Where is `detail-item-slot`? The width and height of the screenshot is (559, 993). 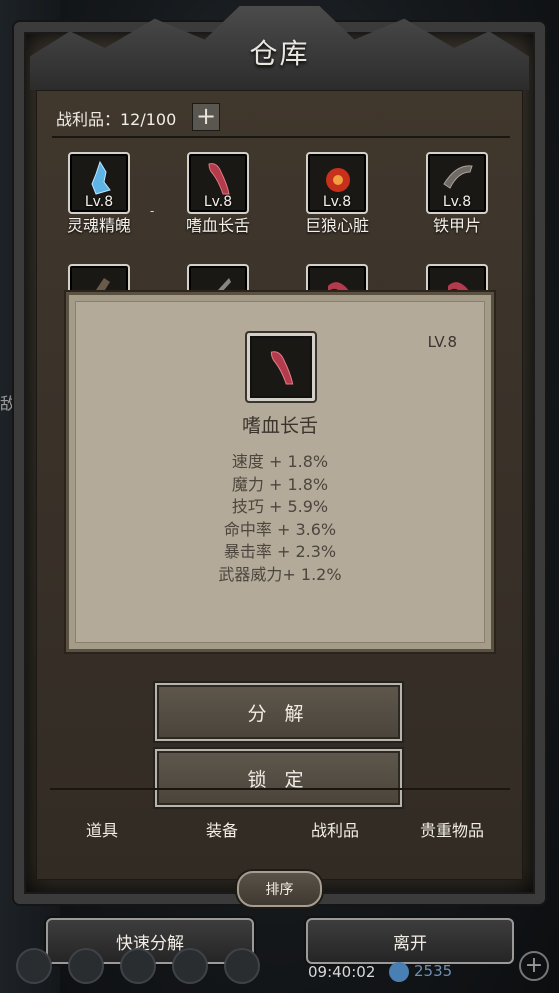
detail-item-slot is located at coordinates (281, 367).